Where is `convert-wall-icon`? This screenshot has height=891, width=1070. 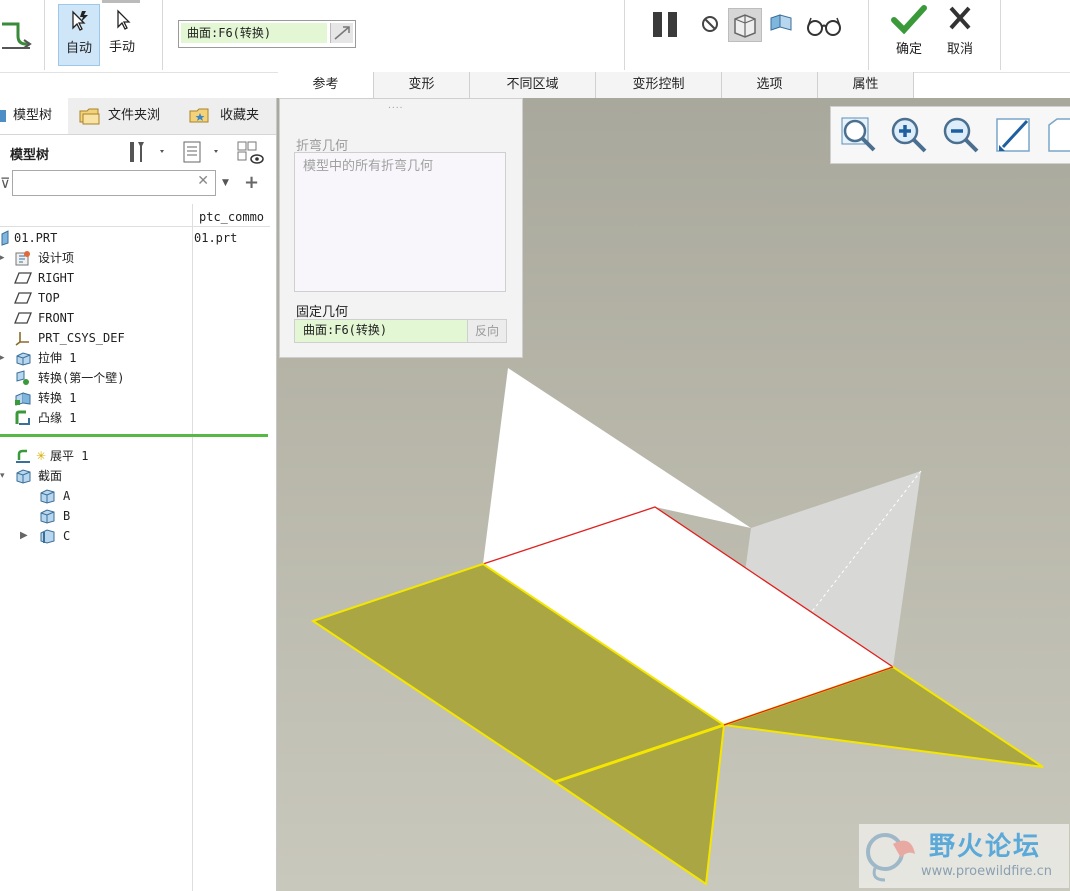
convert-wall-icon is located at coordinates (22, 377).